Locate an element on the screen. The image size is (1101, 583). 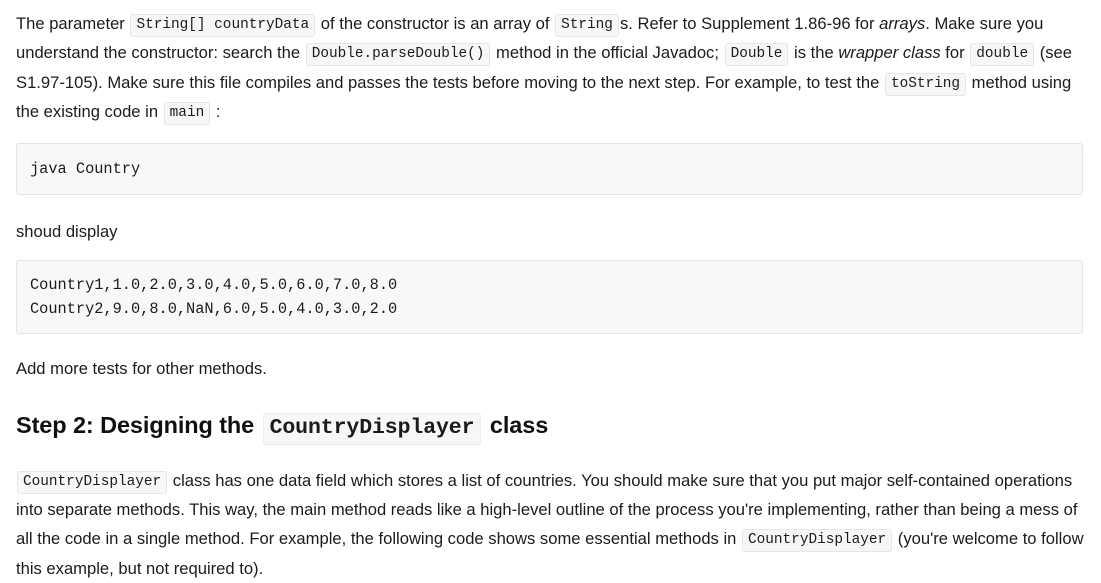
text-run: method in the official Javadoc; is located at coordinates (607, 53).